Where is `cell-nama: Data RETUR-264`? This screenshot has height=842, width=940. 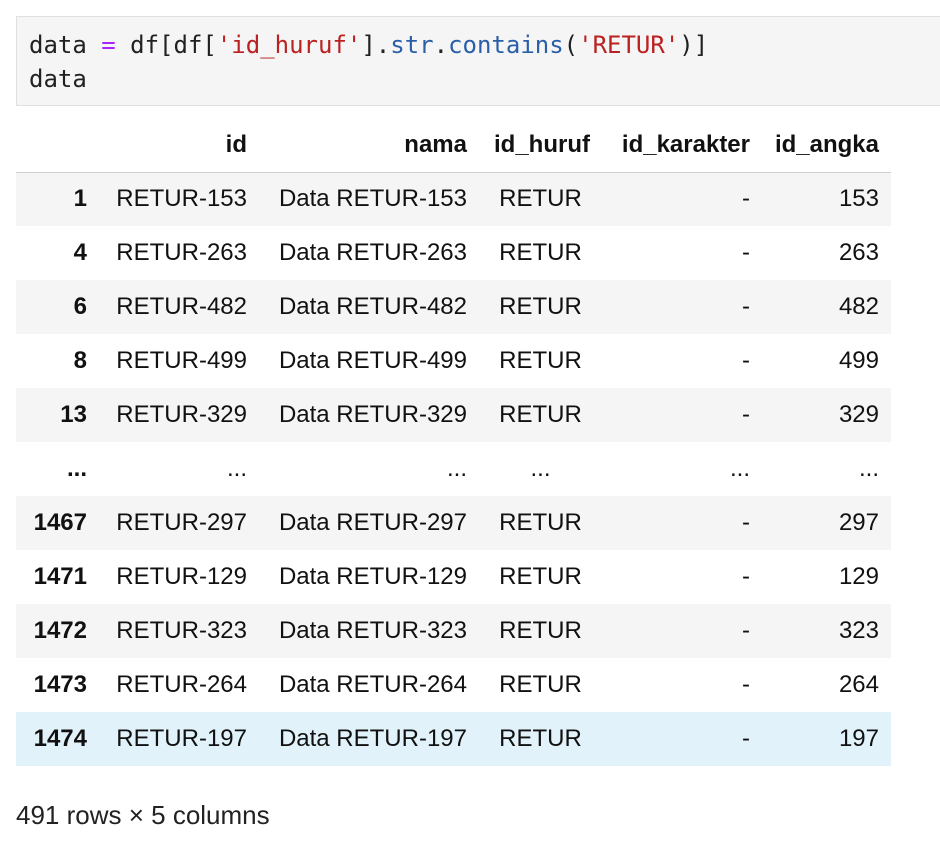 cell-nama: Data RETUR-264 is located at coordinates (372, 684).